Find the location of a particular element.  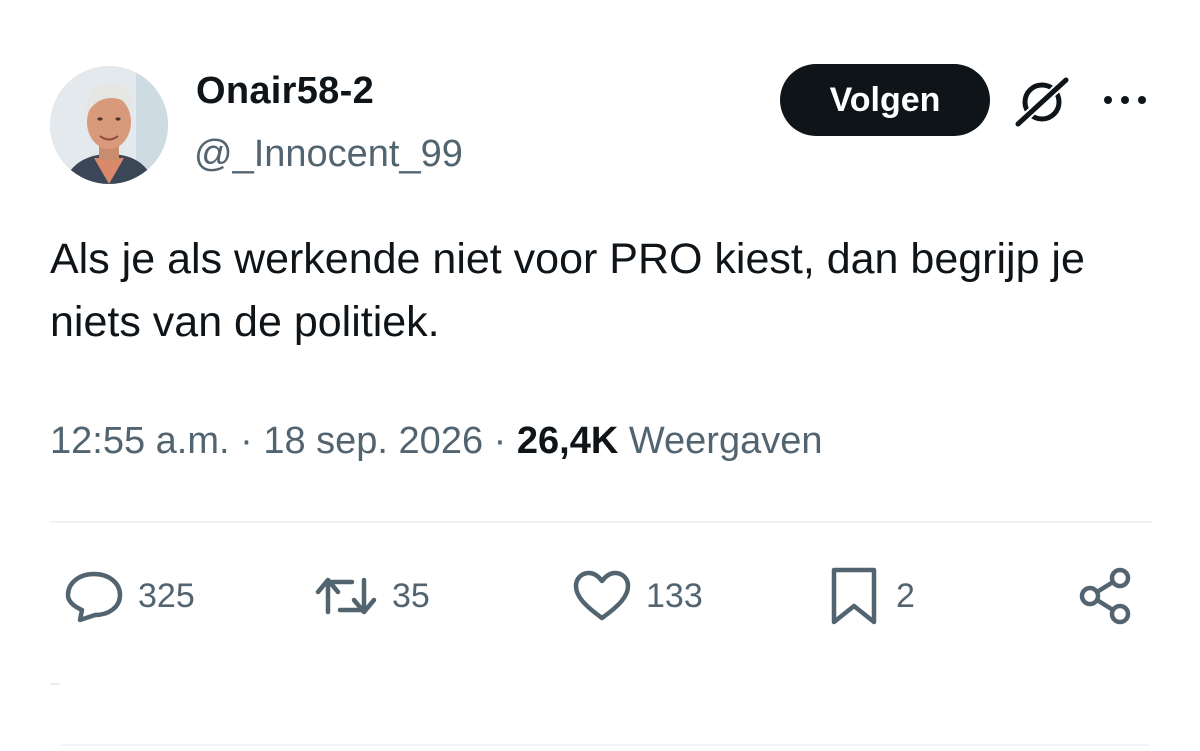

avatar-photo is located at coordinates (109, 125).